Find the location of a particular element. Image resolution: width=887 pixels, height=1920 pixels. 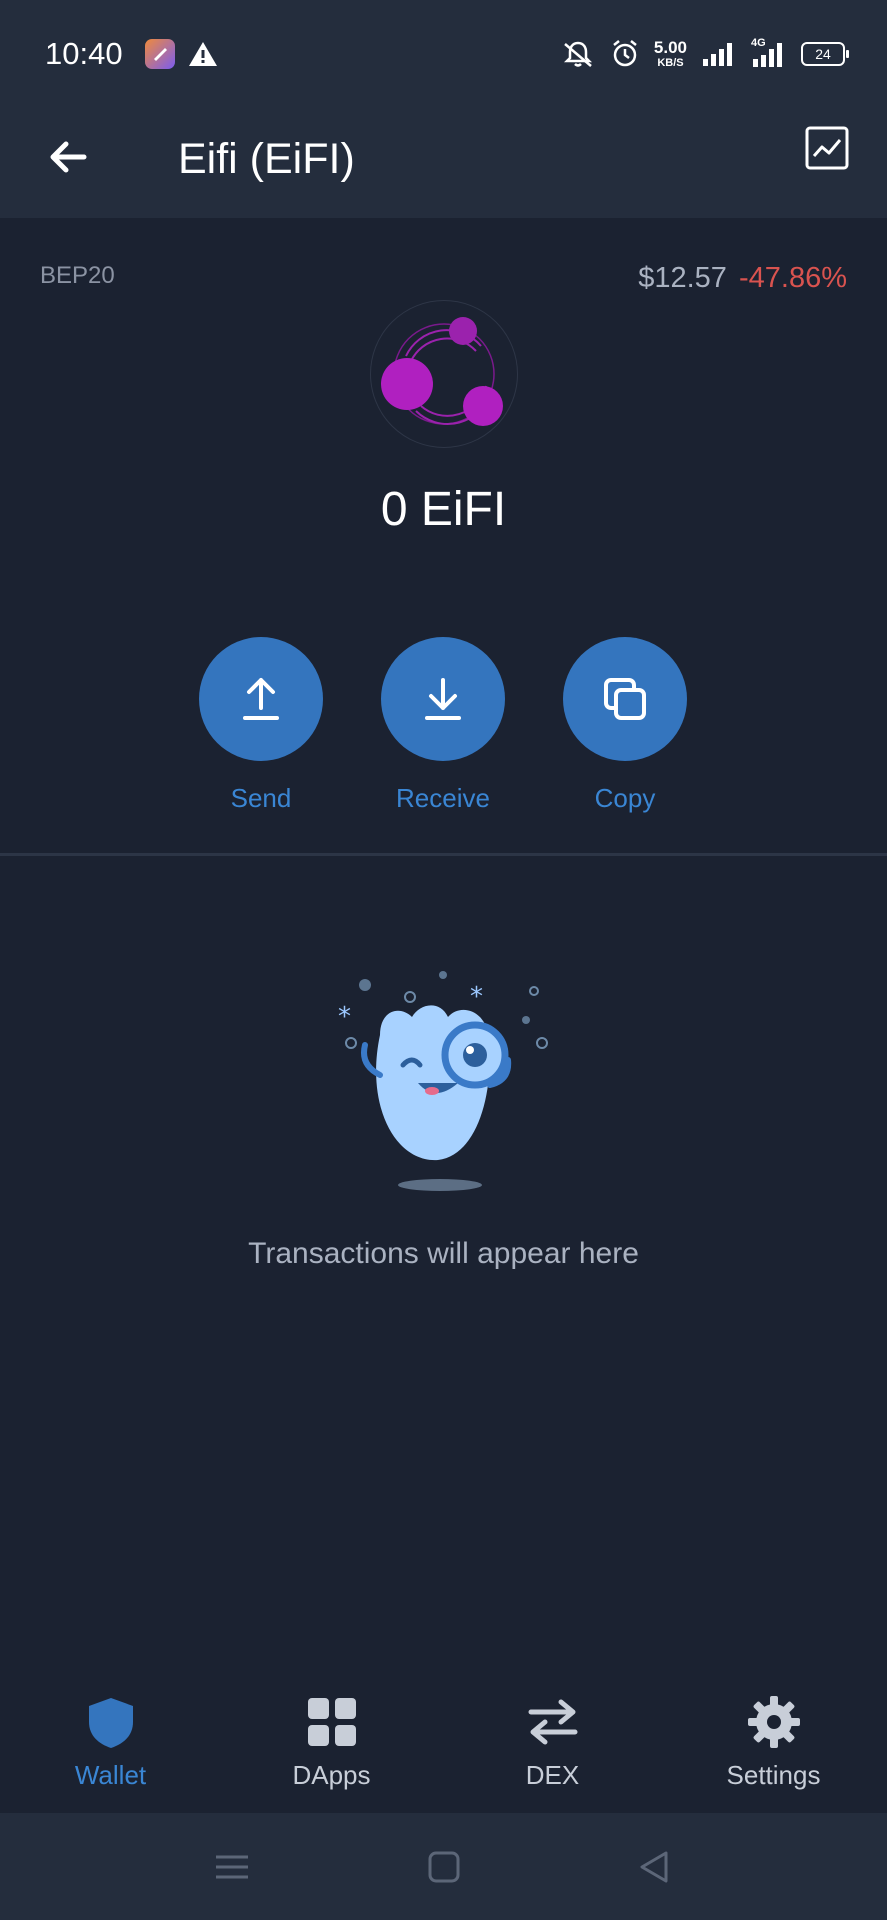

page-title: Eifi (EiFI) is located at coordinates (266, 159).